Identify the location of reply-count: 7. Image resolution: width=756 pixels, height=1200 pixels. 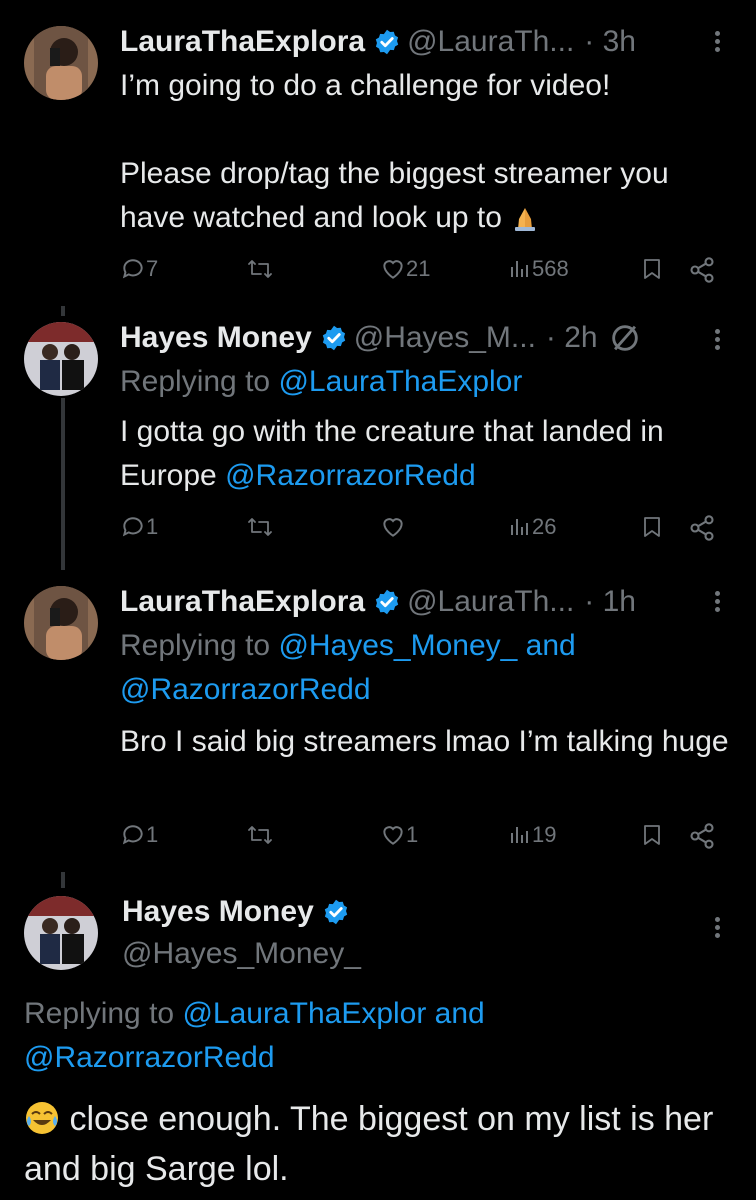
(152, 268).